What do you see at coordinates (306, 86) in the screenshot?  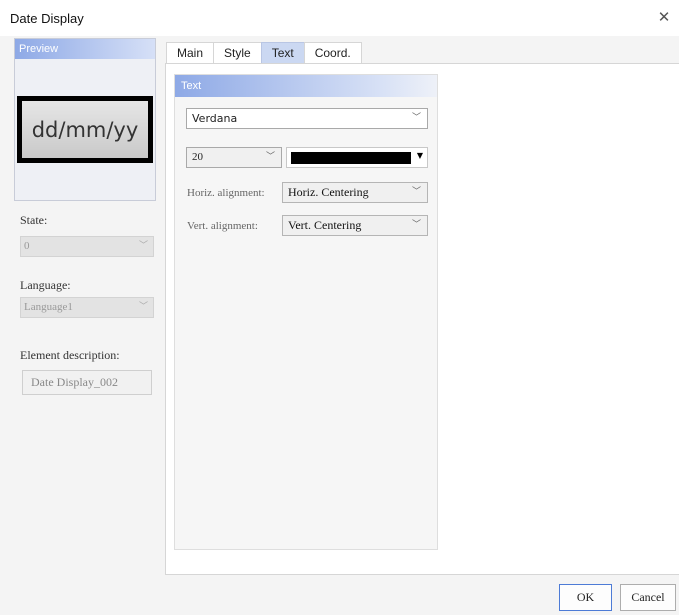 I see `text-group-header: Text` at bounding box center [306, 86].